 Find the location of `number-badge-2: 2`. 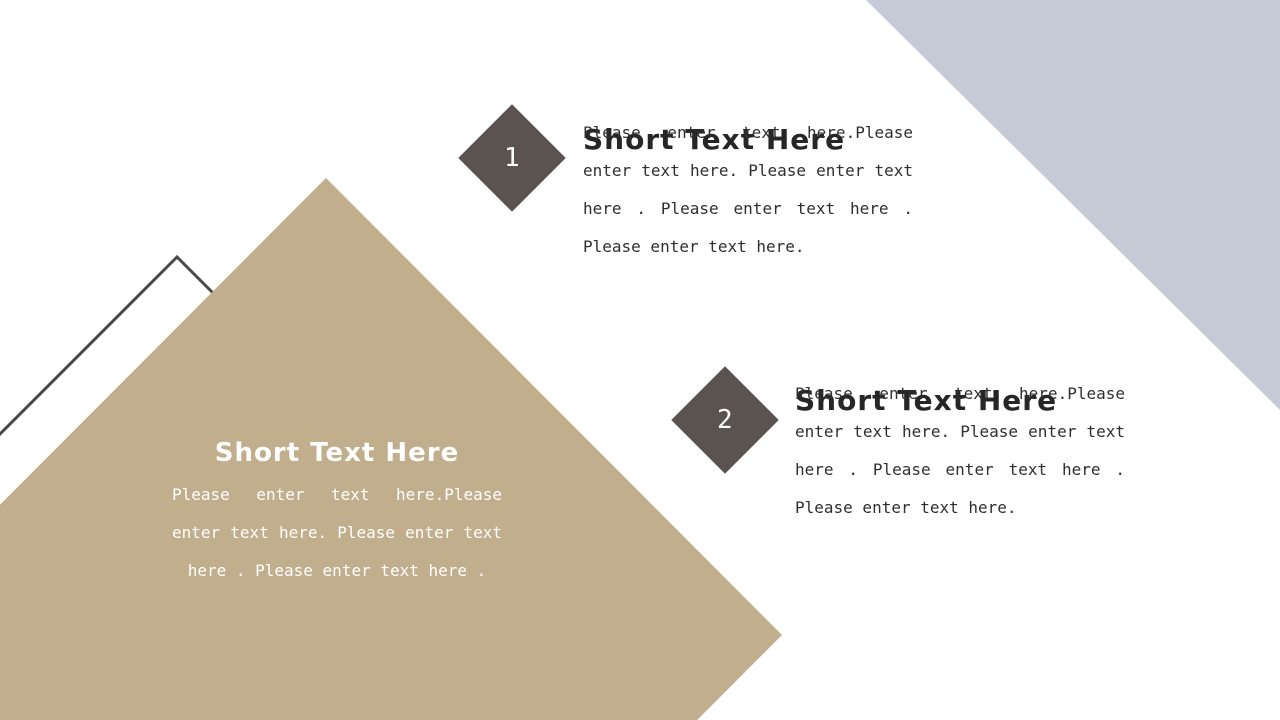

number-badge-2: 2 is located at coordinates (725, 420).